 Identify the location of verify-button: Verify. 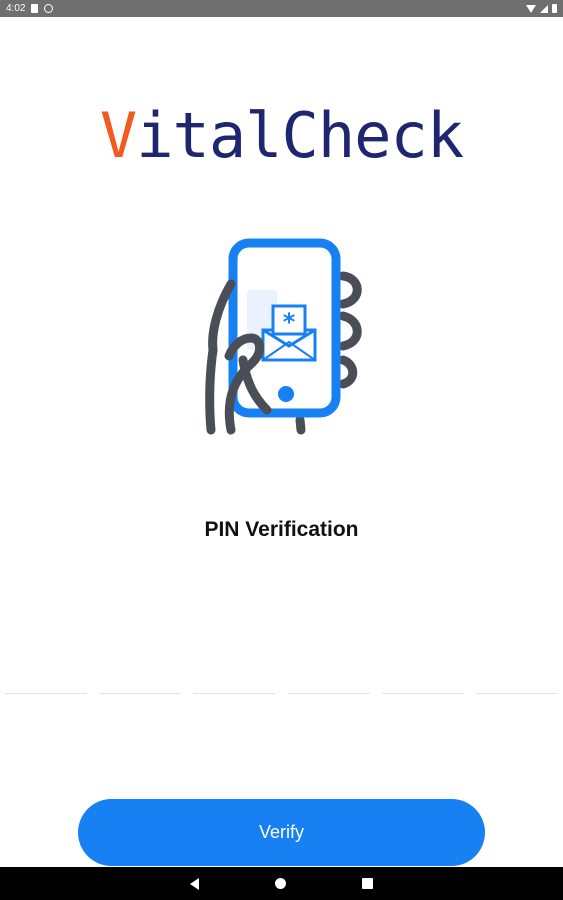
(281, 832).